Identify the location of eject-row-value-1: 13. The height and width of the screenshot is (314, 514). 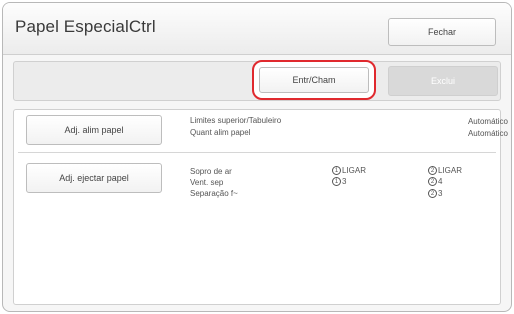
(339, 182).